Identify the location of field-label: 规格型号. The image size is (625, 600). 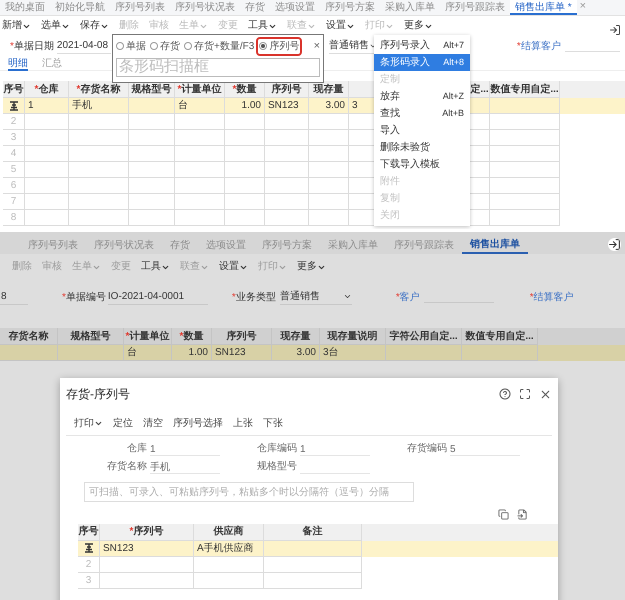
(277, 467).